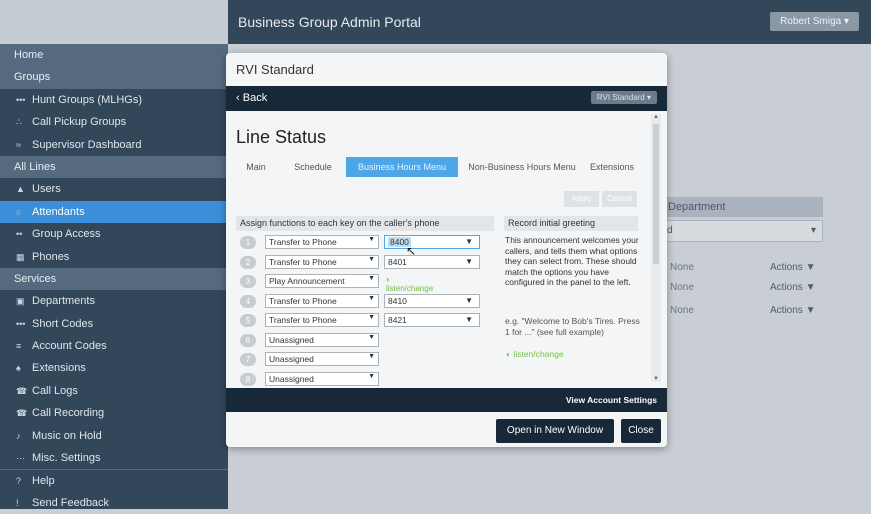 The image size is (871, 514). What do you see at coordinates (114, 257) in the screenshot?
I see `sidebar-item-phones: ▦ Phones` at bounding box center [114, 257].